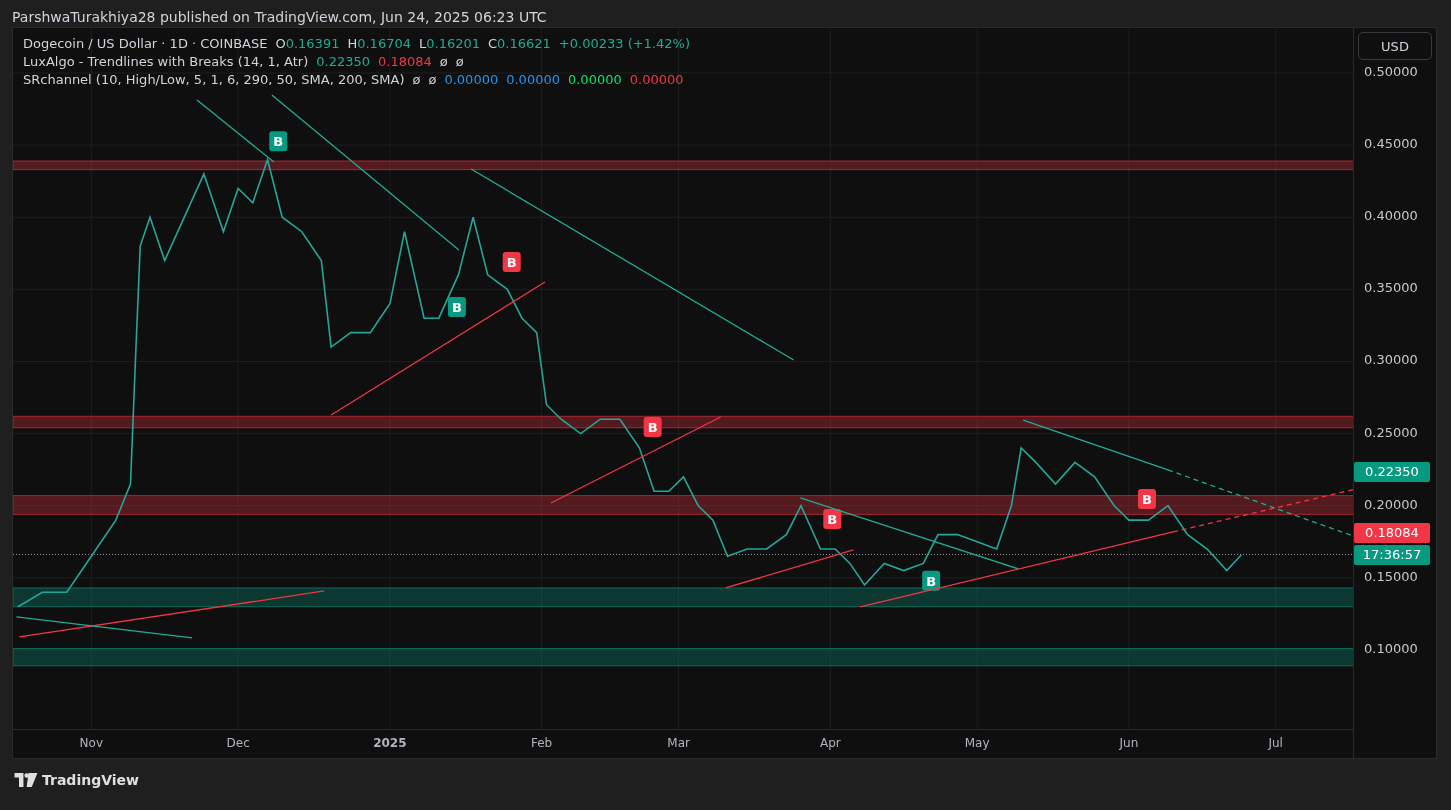 The image size is (1451, 810). What do you see at coordinates (145, 43) in the screenshot?
I see `indicator-title: Dogecoin / US Dollar · 1D · COINBASE` at bounding box center [145, 43].